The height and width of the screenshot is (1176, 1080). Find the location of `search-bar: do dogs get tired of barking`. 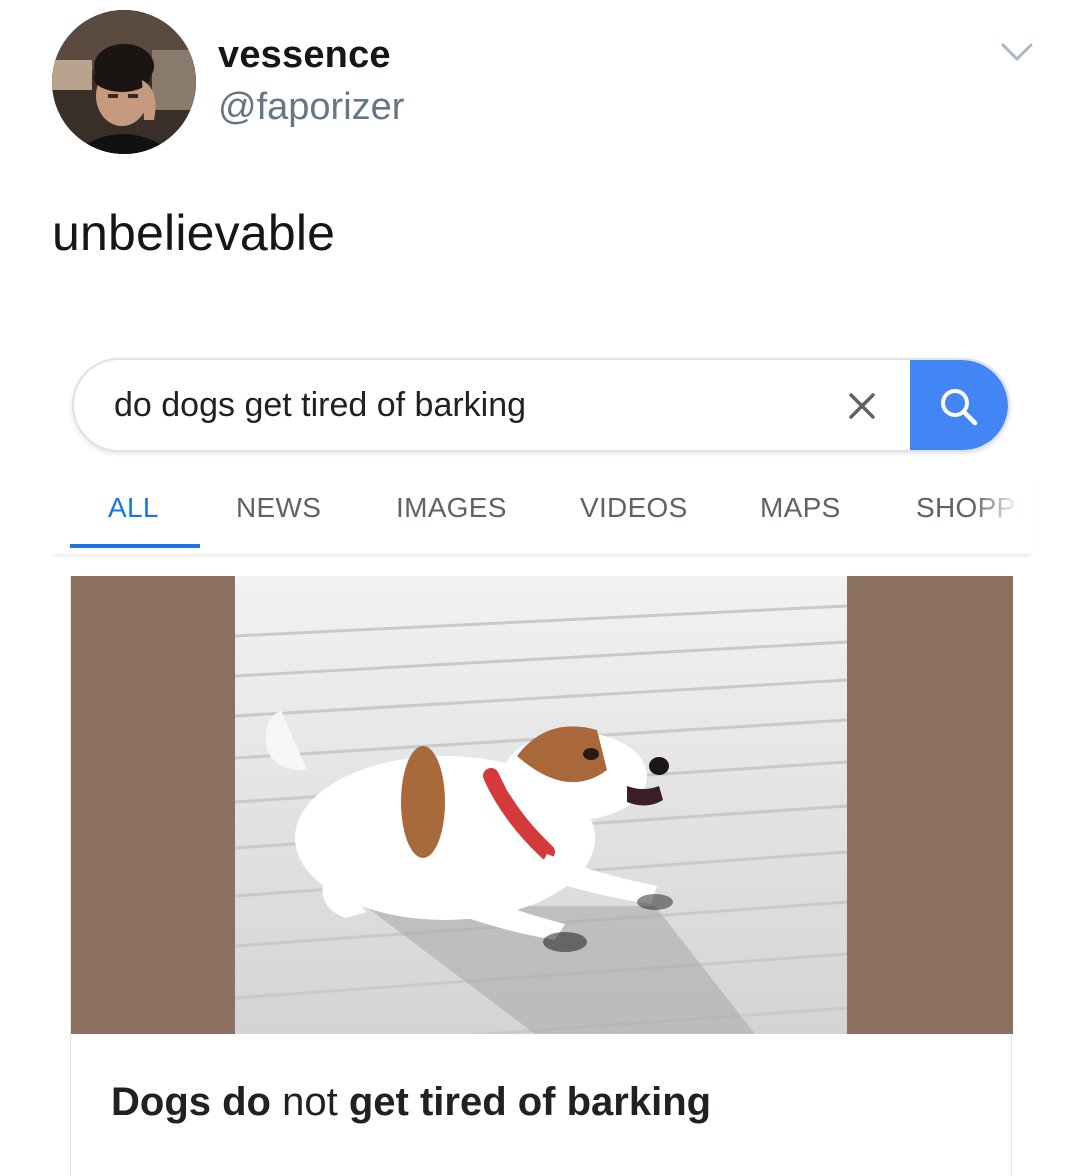

search-bar: do dogs get tired of barking is located at coordinates (541, 405).